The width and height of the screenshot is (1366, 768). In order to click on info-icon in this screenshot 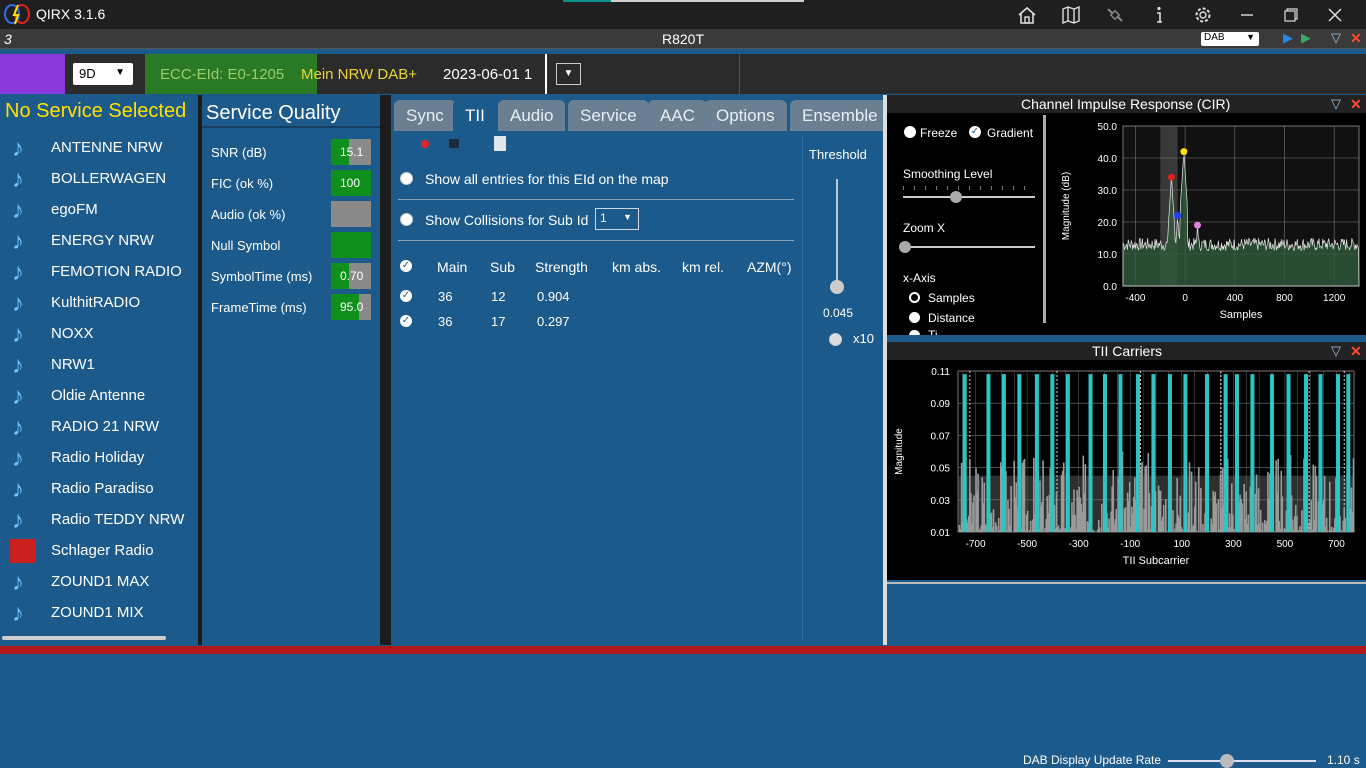, I will do `click(1159, 14)`.